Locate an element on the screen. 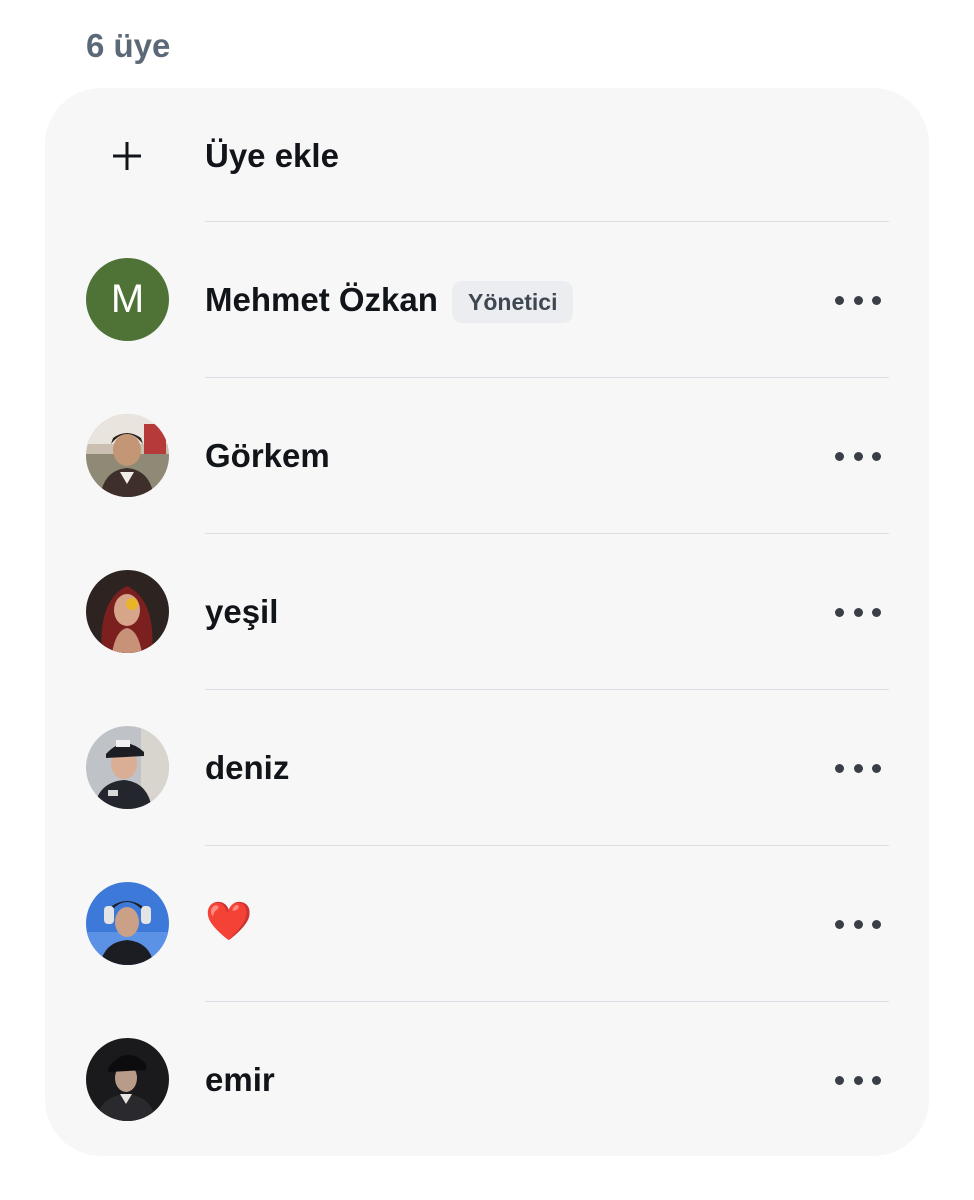  avatar-initial: M is located at coordinates (127, 299).